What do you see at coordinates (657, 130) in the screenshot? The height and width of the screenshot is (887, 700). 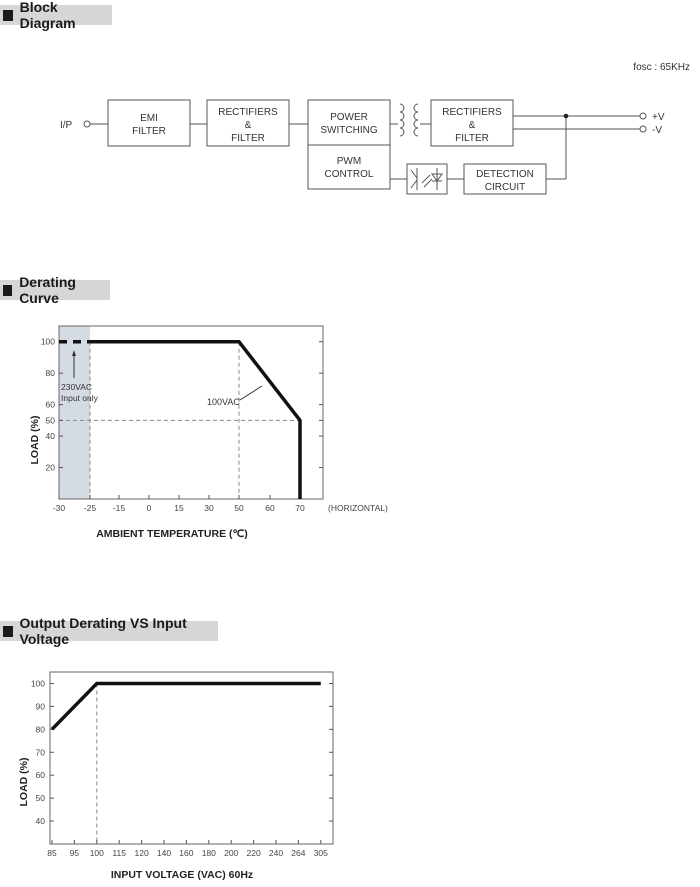 I see `output-neg-label: -V` at bounding box center [657, 130].